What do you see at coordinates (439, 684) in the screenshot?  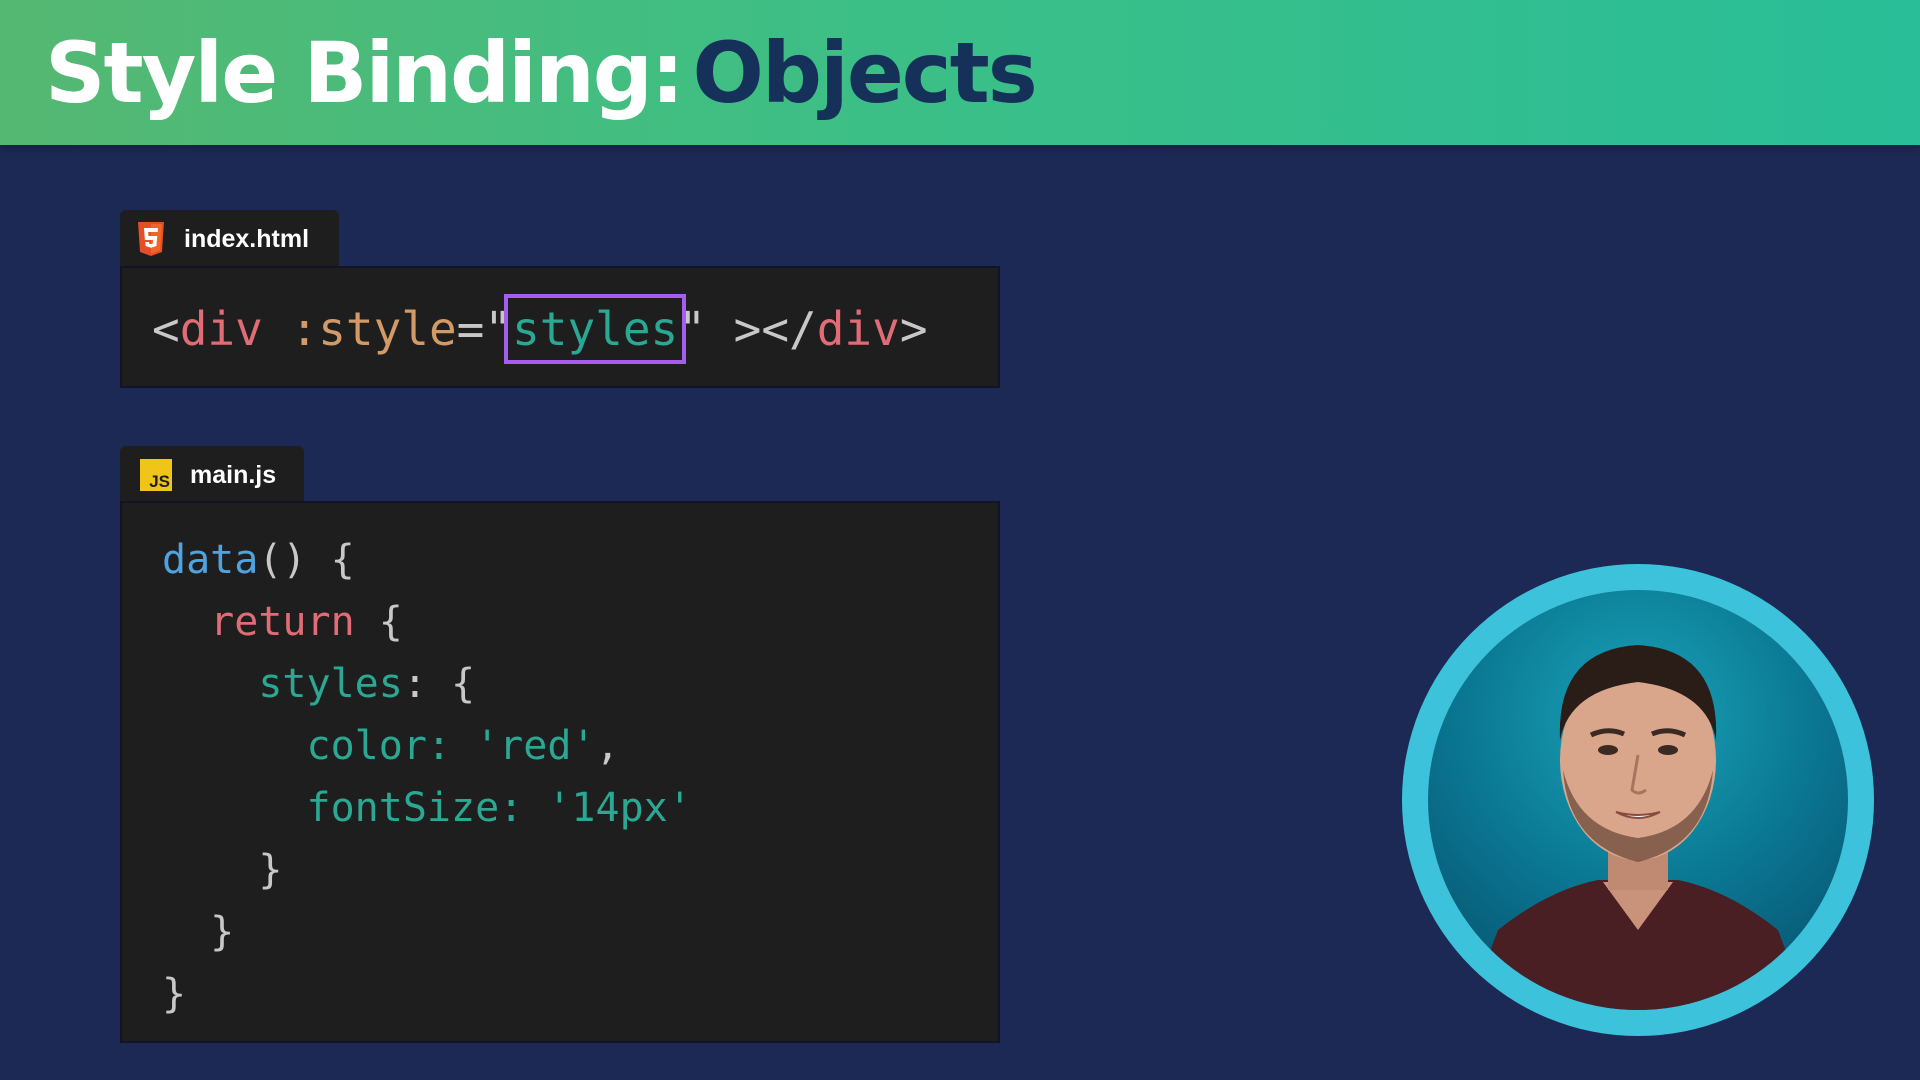 I see `code-token: : {` at bounding box center [439, 684].